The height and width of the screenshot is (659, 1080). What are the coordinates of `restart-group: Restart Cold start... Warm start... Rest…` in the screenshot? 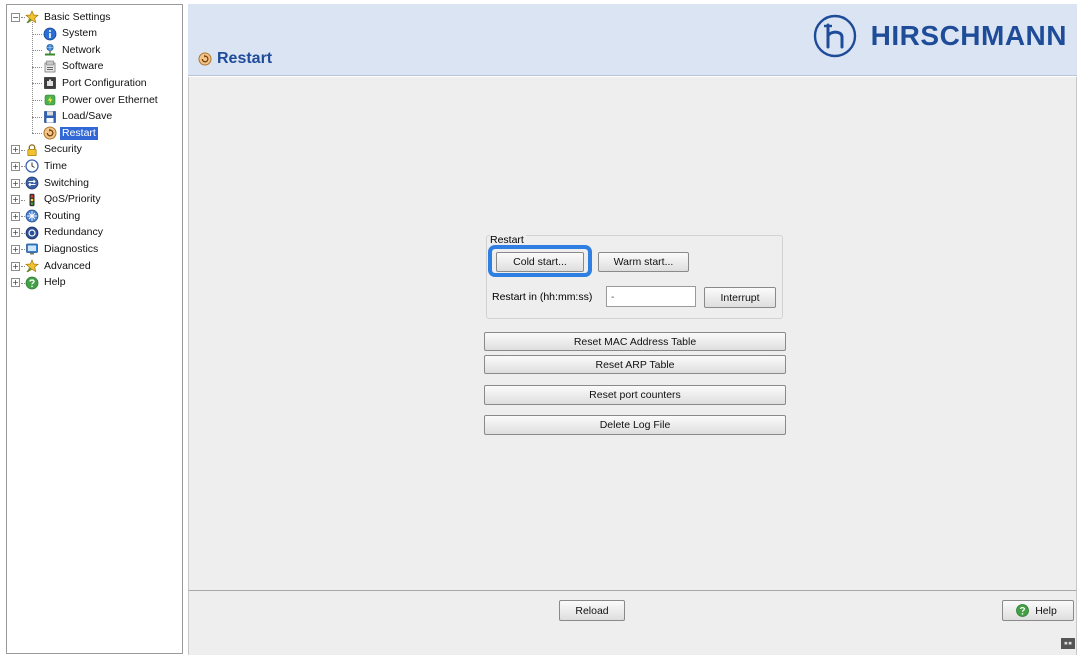 It's located at (634, 276).